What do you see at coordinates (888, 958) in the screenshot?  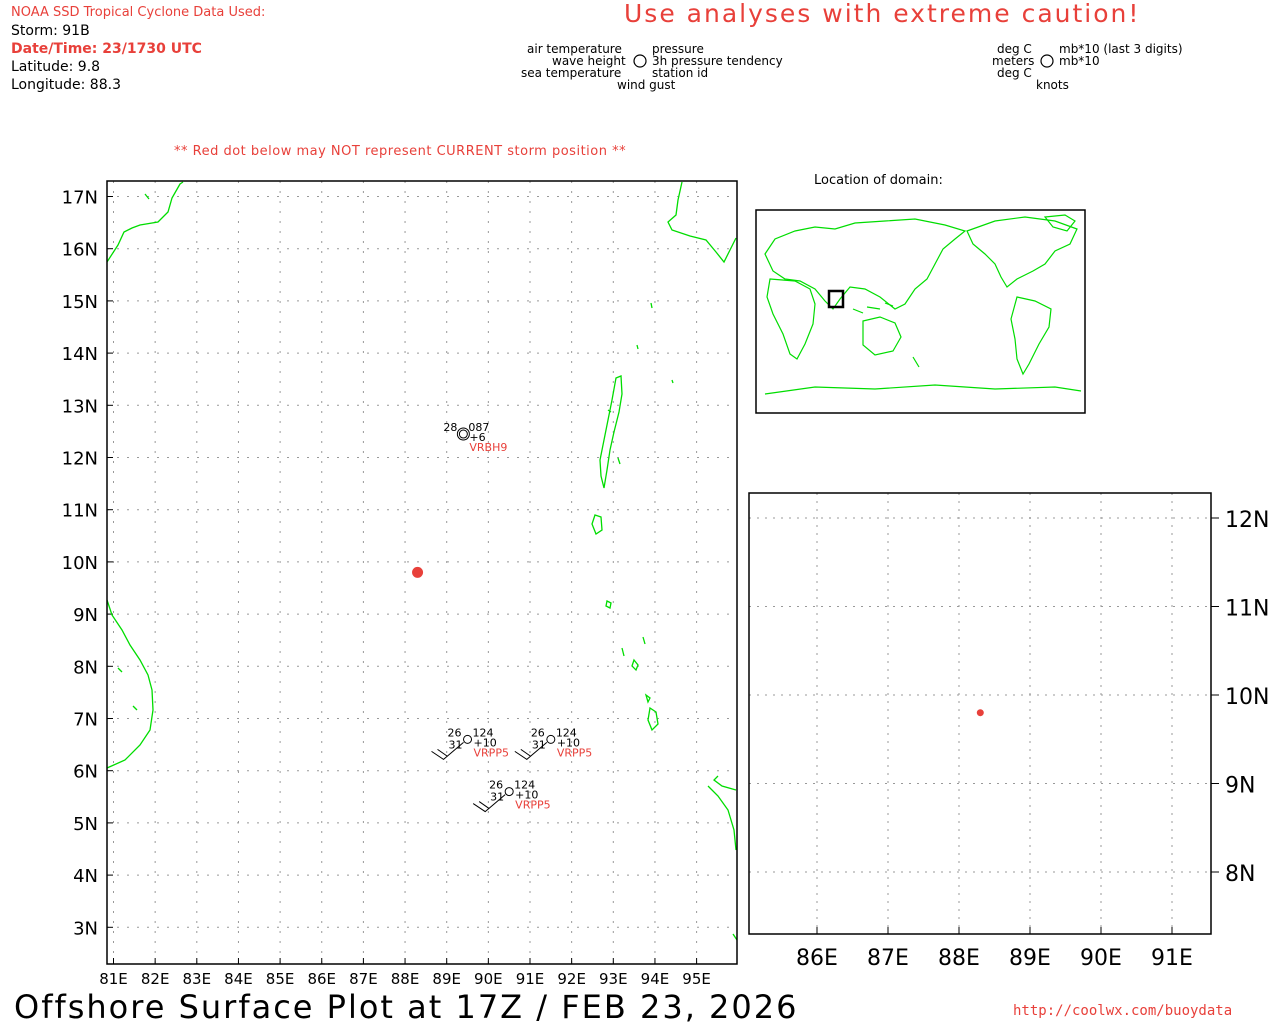 I see `zoom-lon-label: 87E` at bounding box center [888, 958].